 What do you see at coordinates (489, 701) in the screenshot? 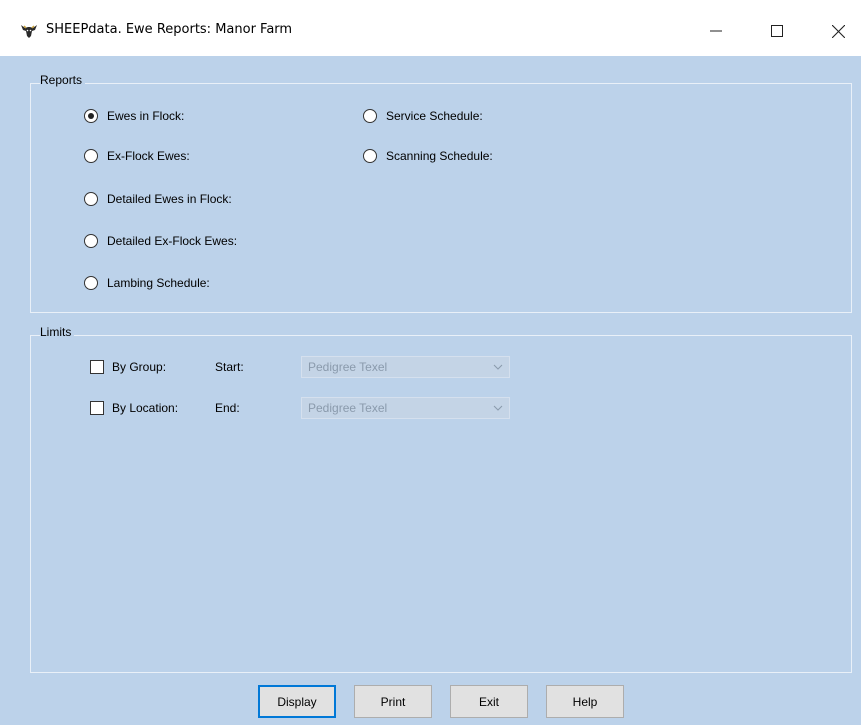
I see `exit-button: Exit` at bounding box center [489, 701].